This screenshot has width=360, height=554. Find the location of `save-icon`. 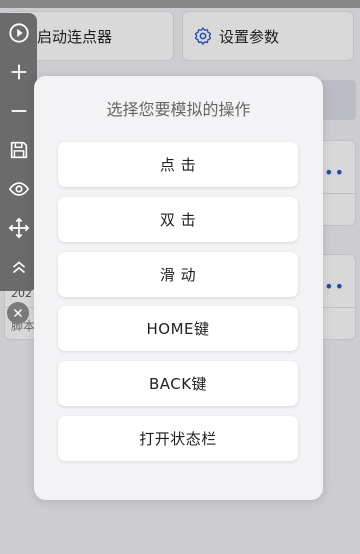

save-icon is located at coordinates (18, 149).